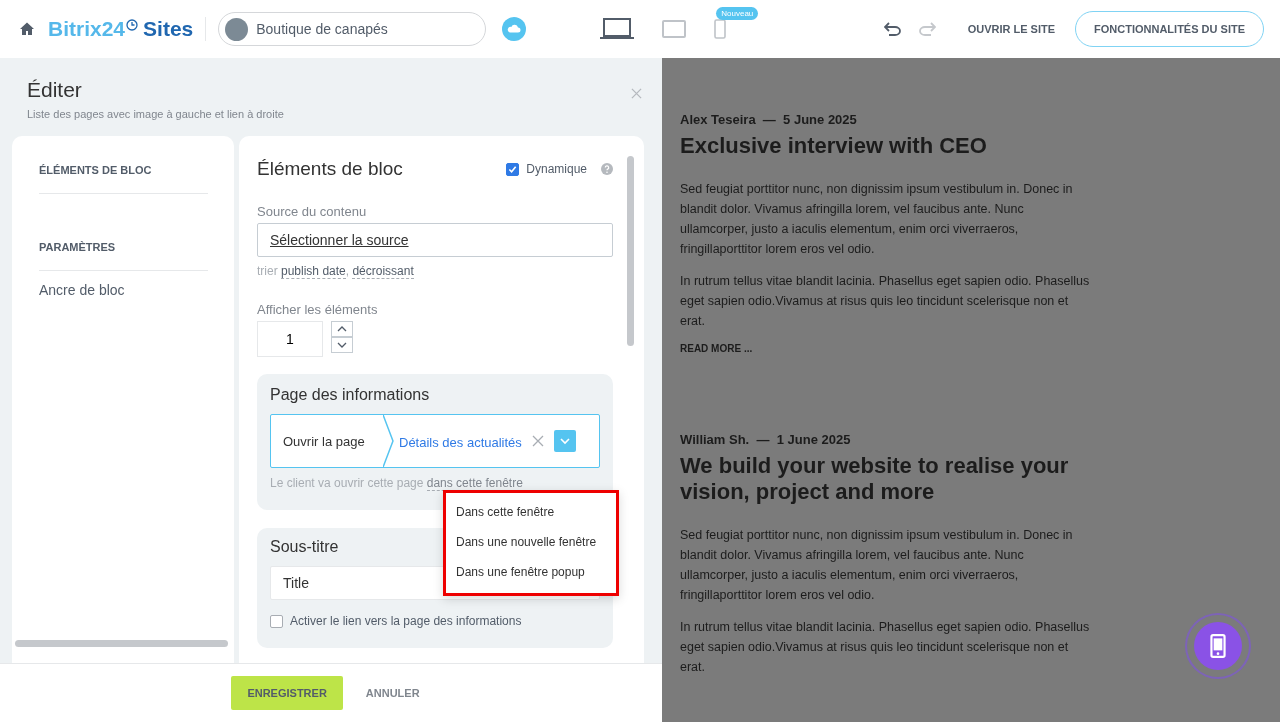  Describe the element at coordinates (352, 29) in the screenshot. I see `site-selector: Boutique de canapés` at that location.